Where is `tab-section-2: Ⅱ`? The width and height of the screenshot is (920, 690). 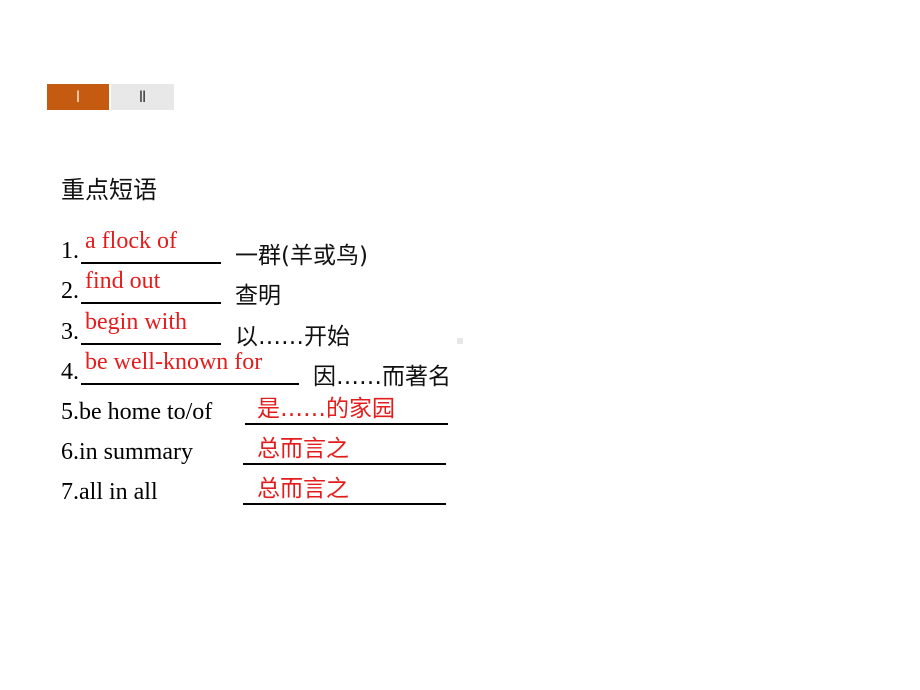 tab-section-2: Ⅱ is located at coordinates (142, 97).